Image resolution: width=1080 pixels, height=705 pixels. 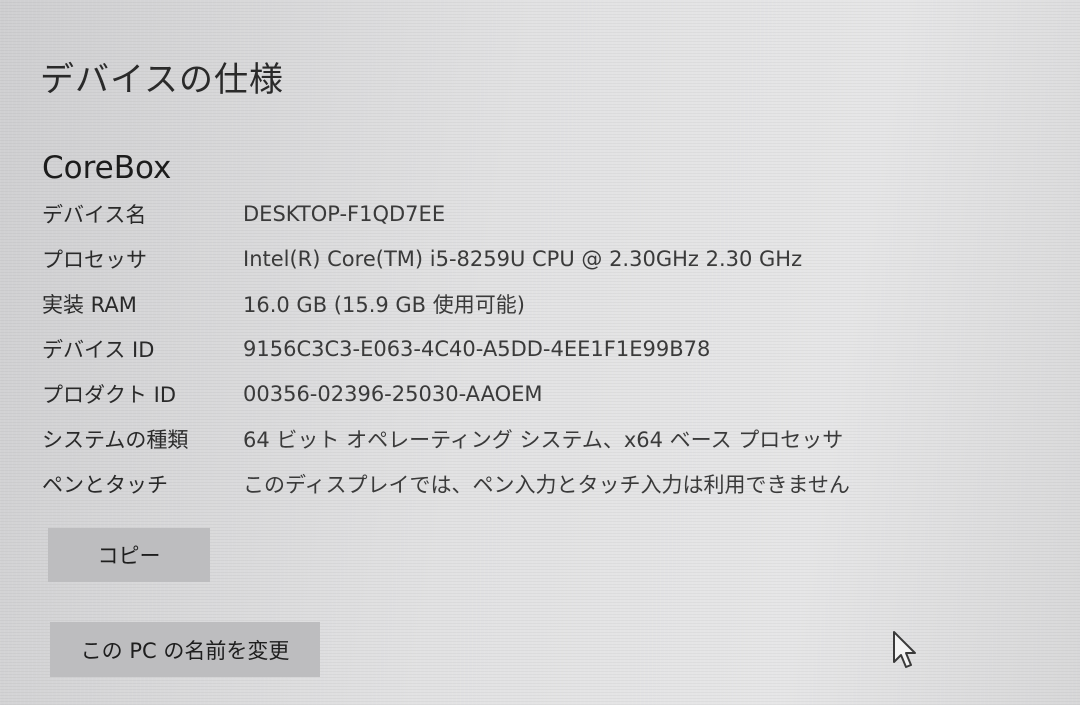 What do you see at coordinates (98, 349) in the screenshot?
I see `spec-label: デバイス ID` at bounding box center [98, 349].